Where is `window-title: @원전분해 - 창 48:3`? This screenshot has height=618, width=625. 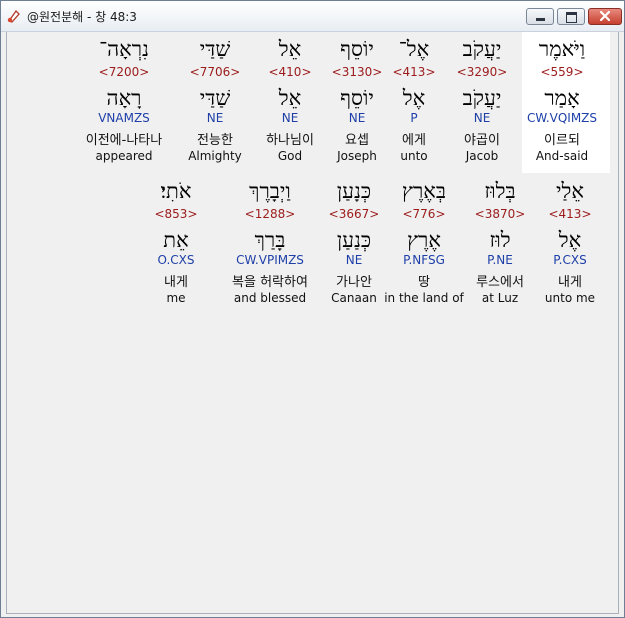
window-title: @원전분해 - 창 48:3 is located at coordinates (82, 17).